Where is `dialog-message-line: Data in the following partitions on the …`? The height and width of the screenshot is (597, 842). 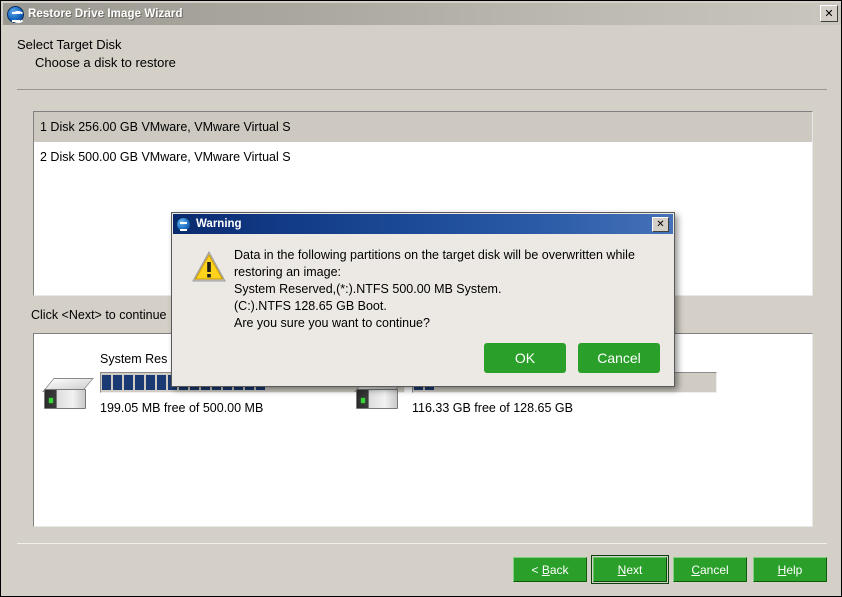 dialog-message-line: Data in the following partitions on the … is located at coordinates (434, 255).